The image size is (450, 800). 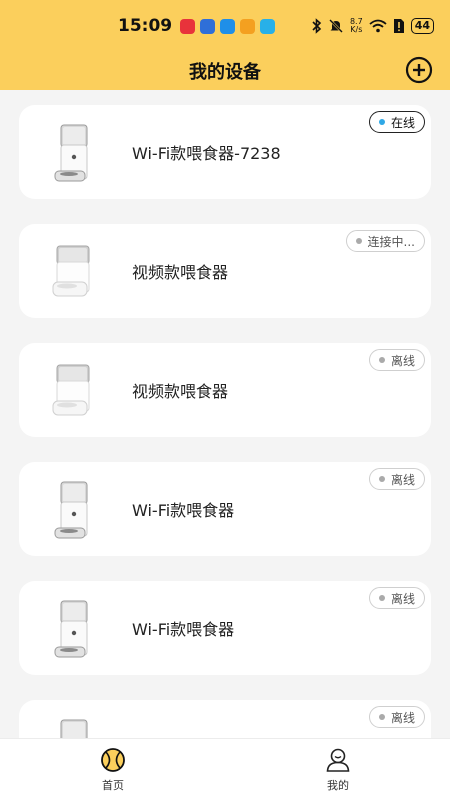 I want to click on status-time: 15:09, so click(x=145, y=26).